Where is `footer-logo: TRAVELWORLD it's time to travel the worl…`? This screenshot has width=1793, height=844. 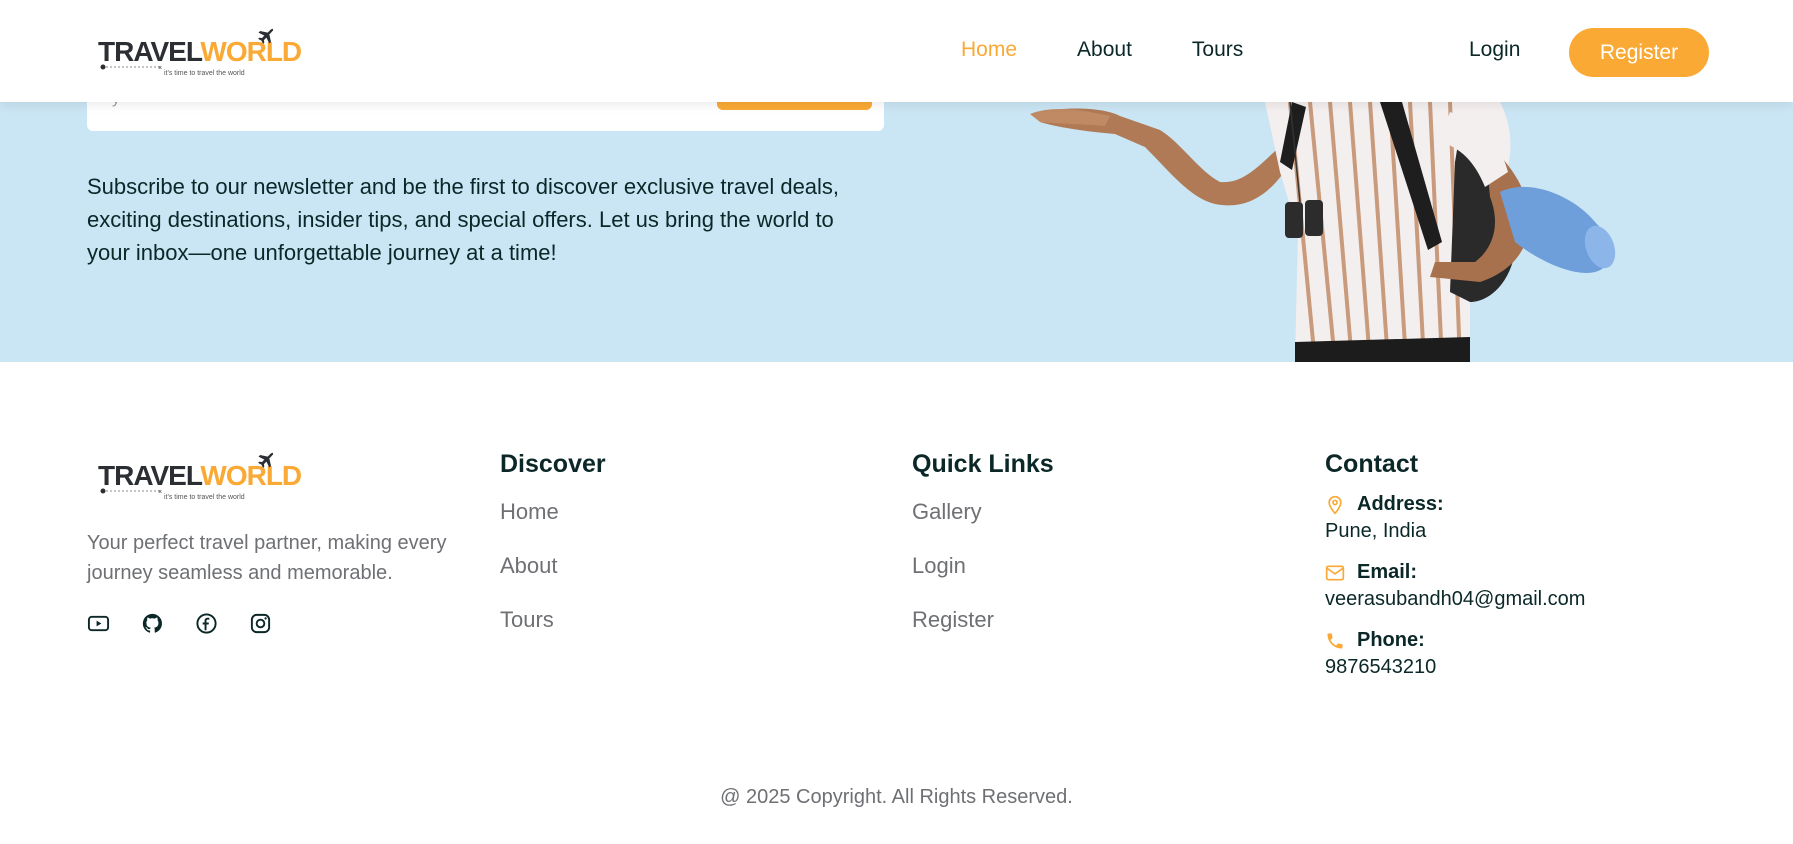
footer-logo: TRAVELWORLD it's time to travel the worl… is located at coordinates (200, 479).